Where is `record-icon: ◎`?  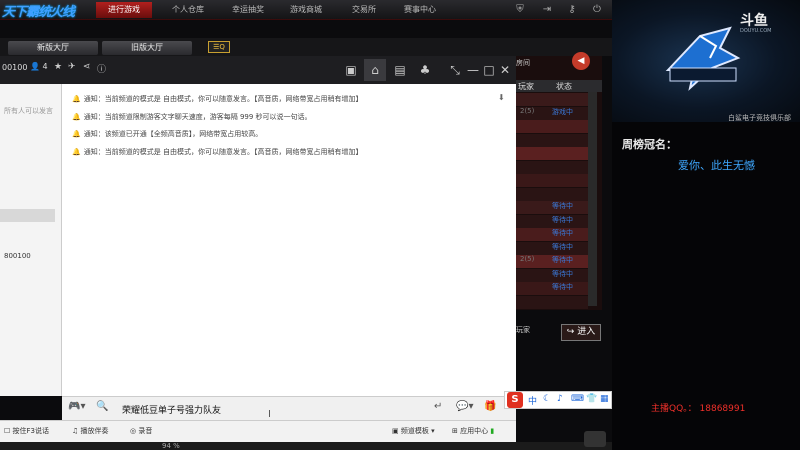 record-icon: ◎ is located at coordinates (133, 431).